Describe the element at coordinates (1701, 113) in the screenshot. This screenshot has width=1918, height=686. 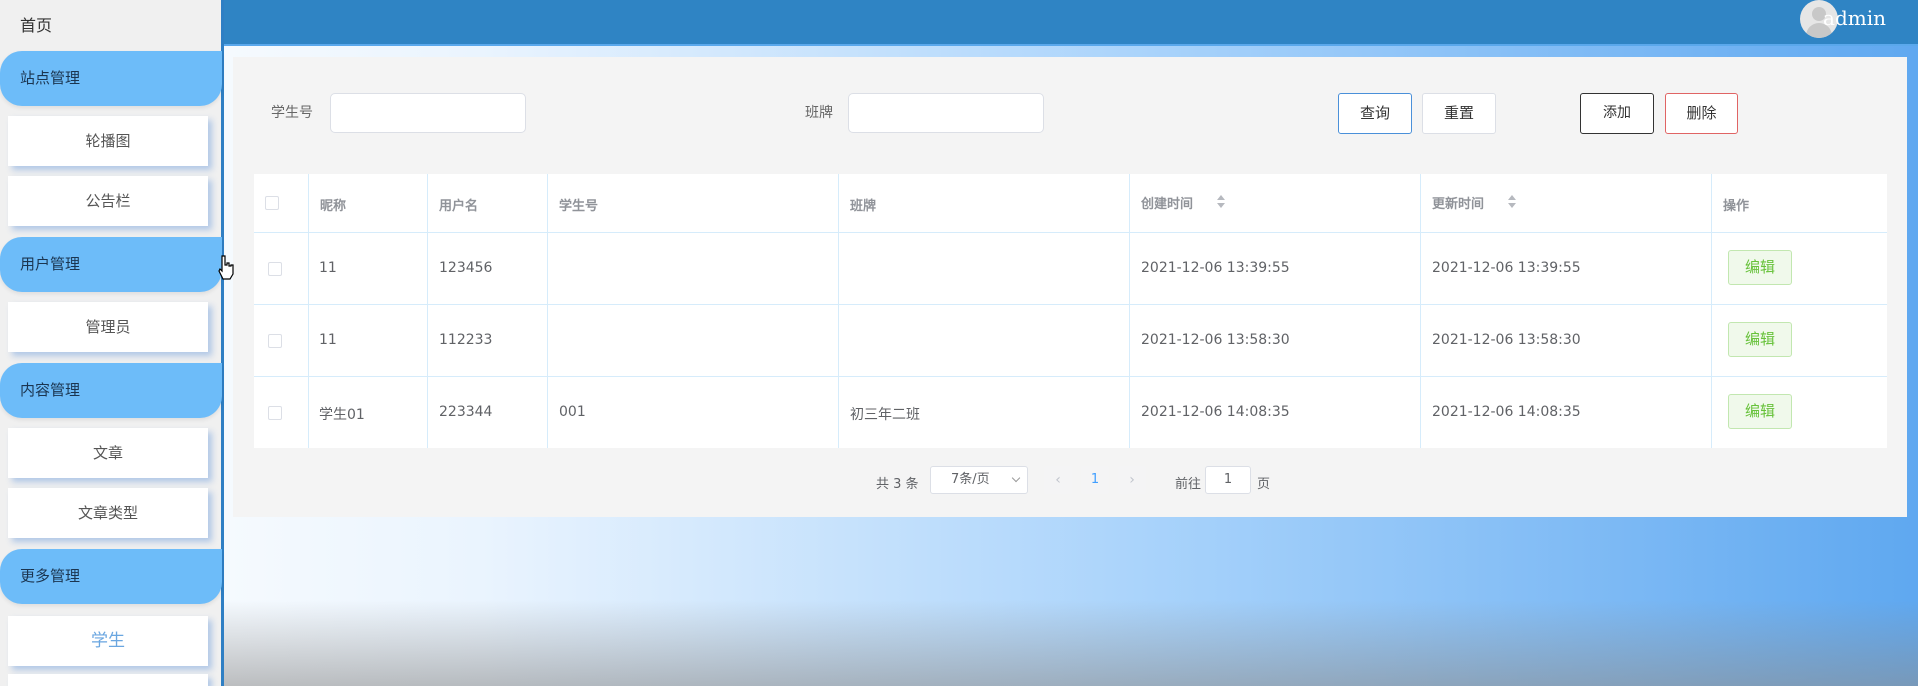
I see `delete-button: 删除` at that location.